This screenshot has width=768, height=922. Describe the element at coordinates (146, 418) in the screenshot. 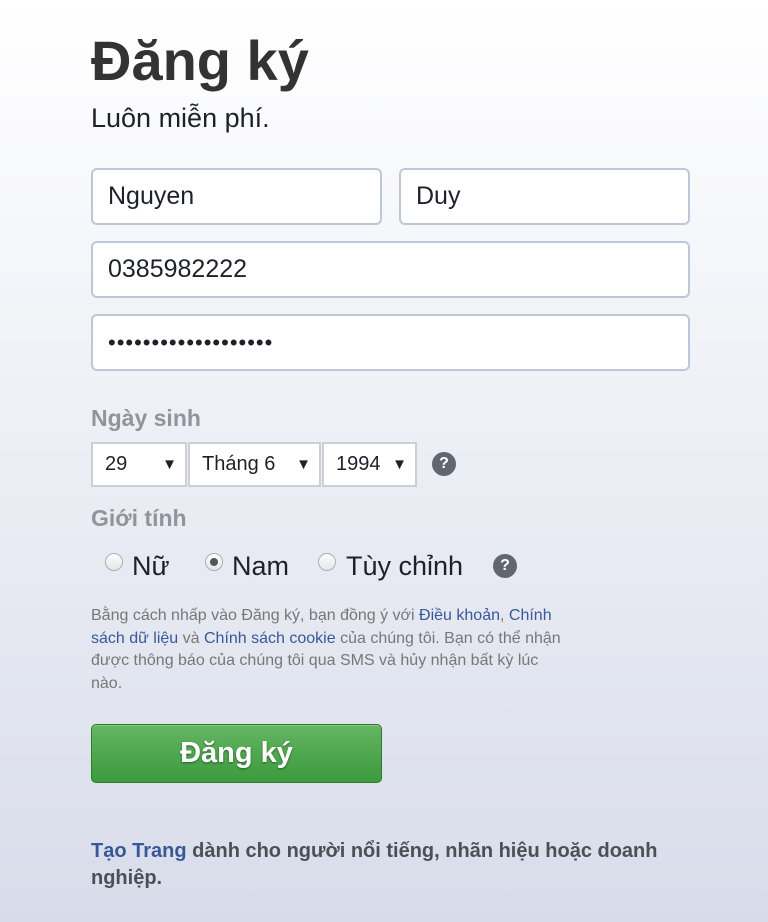

I see `birthday-label: Ngày sinh` at that location.